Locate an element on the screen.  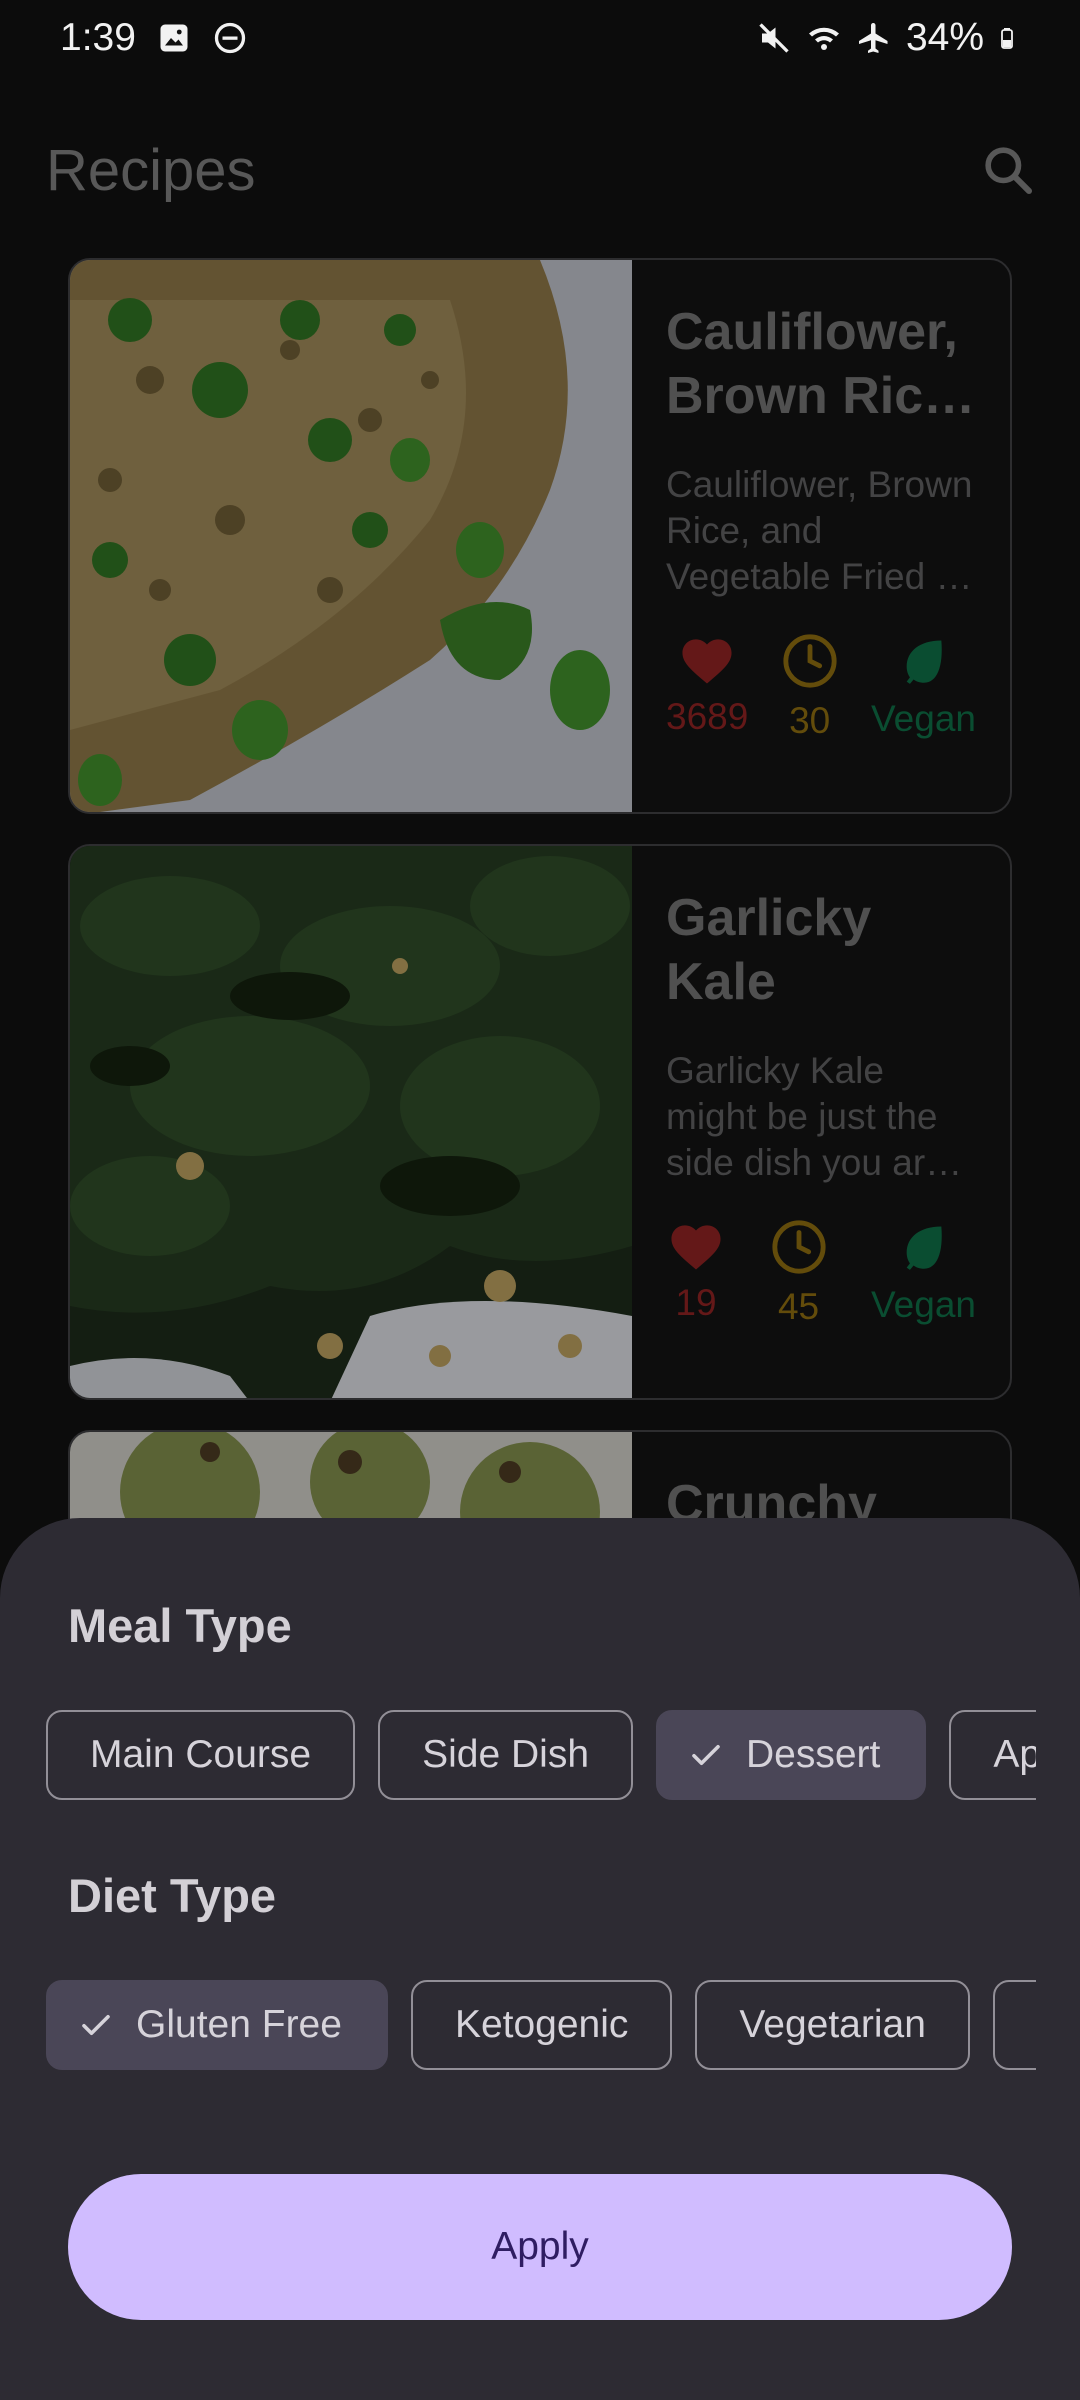
time-stat: 45 is located at coordinates (799, 1273).